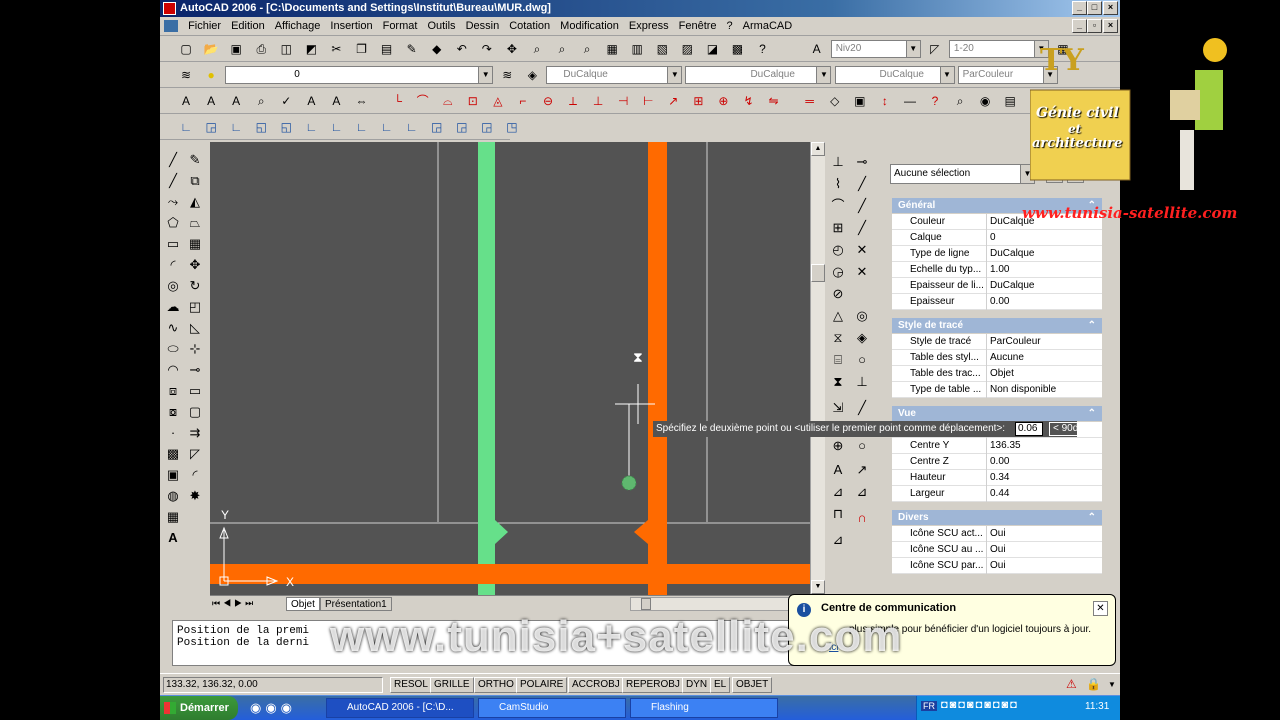 The width and height of the screenshot is (1280, 720). What do you see at coordinates (589, 26) in the screenshot?
I see `menu-item-8: Modification` at bounding box center [589, 26].